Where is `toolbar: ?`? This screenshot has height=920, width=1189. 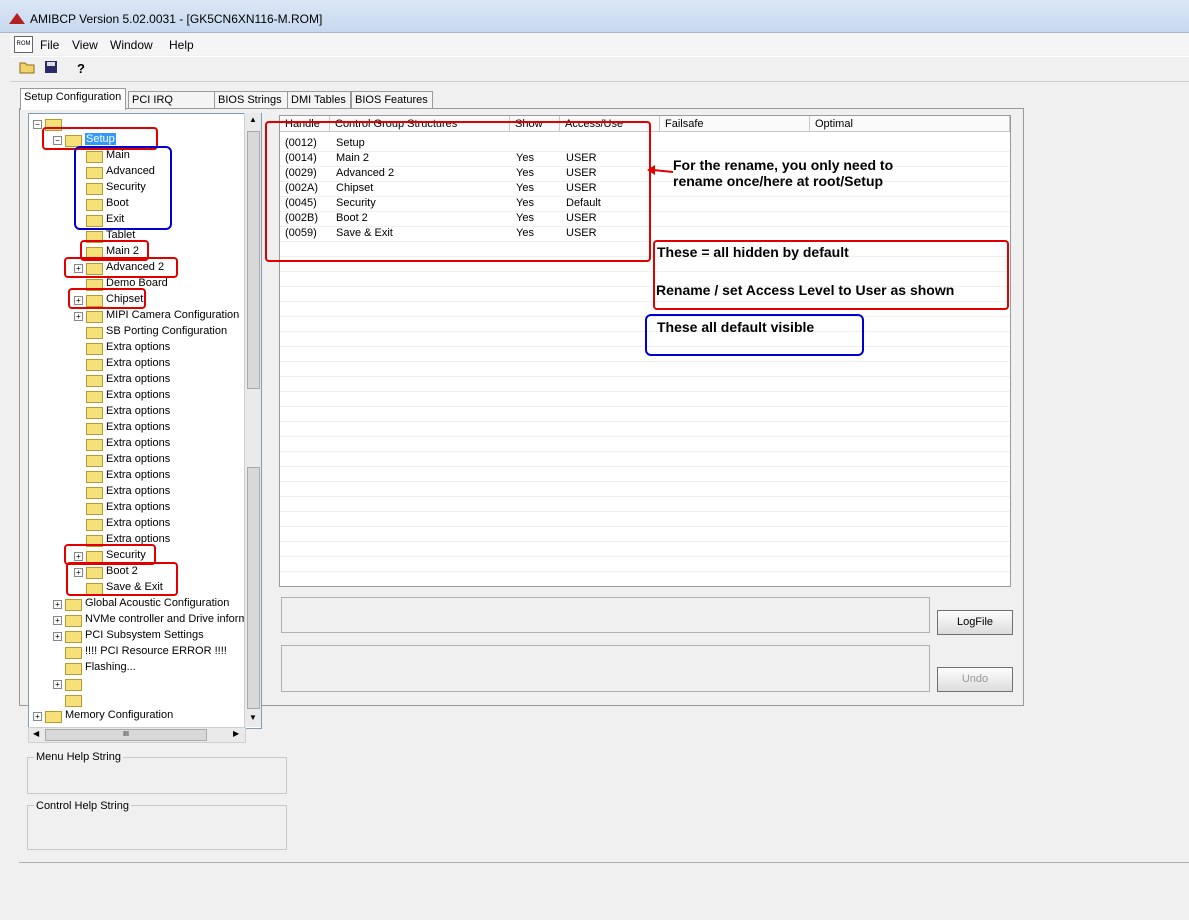 toolbar: ? is located at coordinates (599, 69).